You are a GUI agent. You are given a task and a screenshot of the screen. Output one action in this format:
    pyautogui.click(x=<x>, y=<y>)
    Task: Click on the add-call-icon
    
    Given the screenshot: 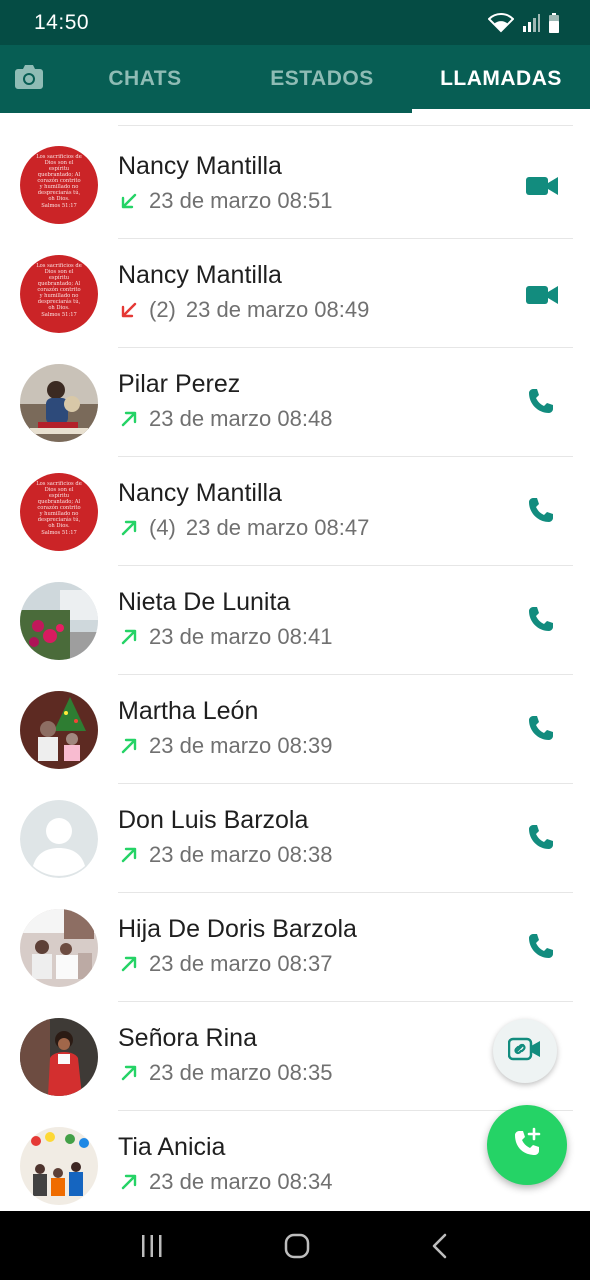 What is the action you would take?
    pyautogui.click(x=527, y=1145)
    